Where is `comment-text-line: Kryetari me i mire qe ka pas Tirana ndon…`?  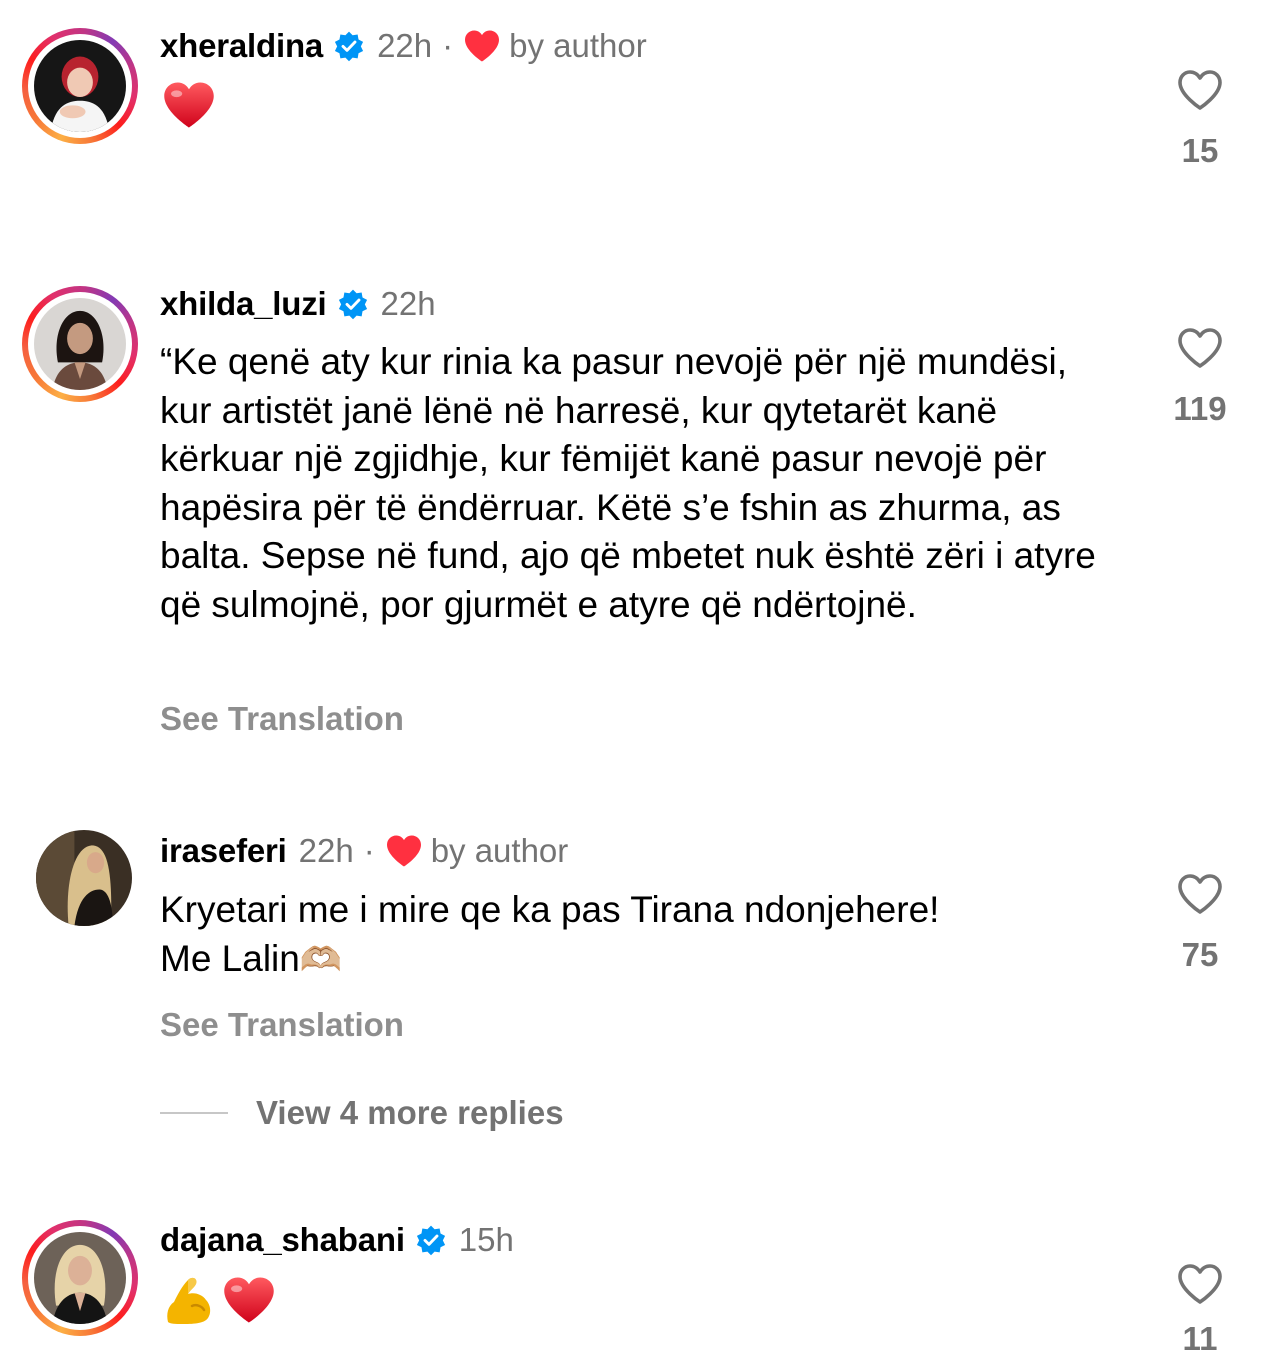 comment-text-line: Kryetari me i mire qe ka pas Tirana ndon… is located at coordinates (550, 909).